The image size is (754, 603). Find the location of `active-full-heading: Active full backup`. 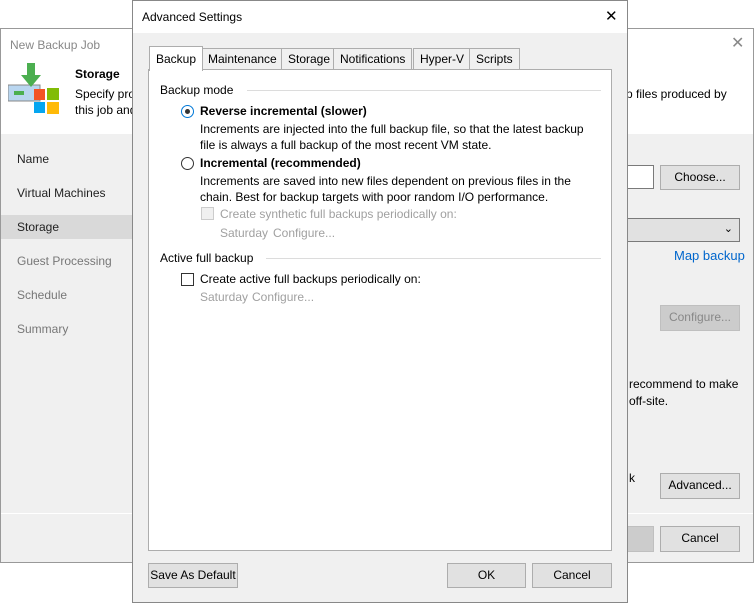

active-full-heading: Active full backup is located at coordinates (207, 258).